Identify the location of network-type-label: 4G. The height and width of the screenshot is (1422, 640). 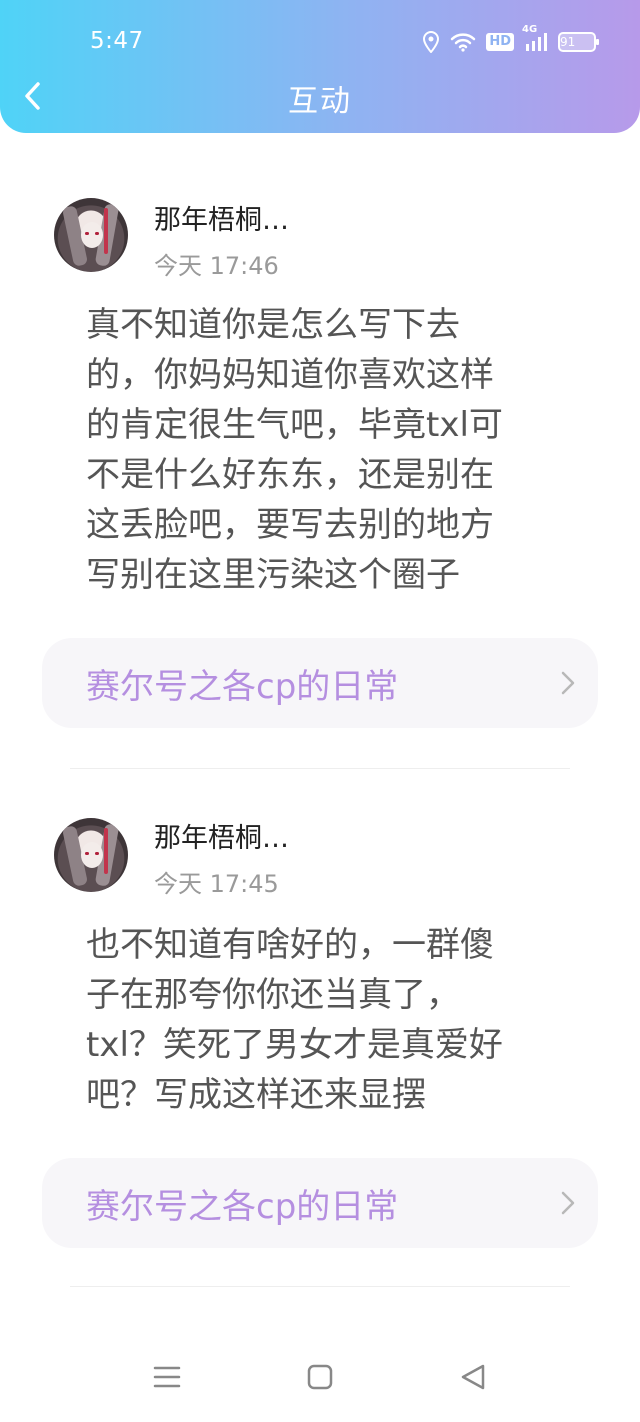
(530, 29).